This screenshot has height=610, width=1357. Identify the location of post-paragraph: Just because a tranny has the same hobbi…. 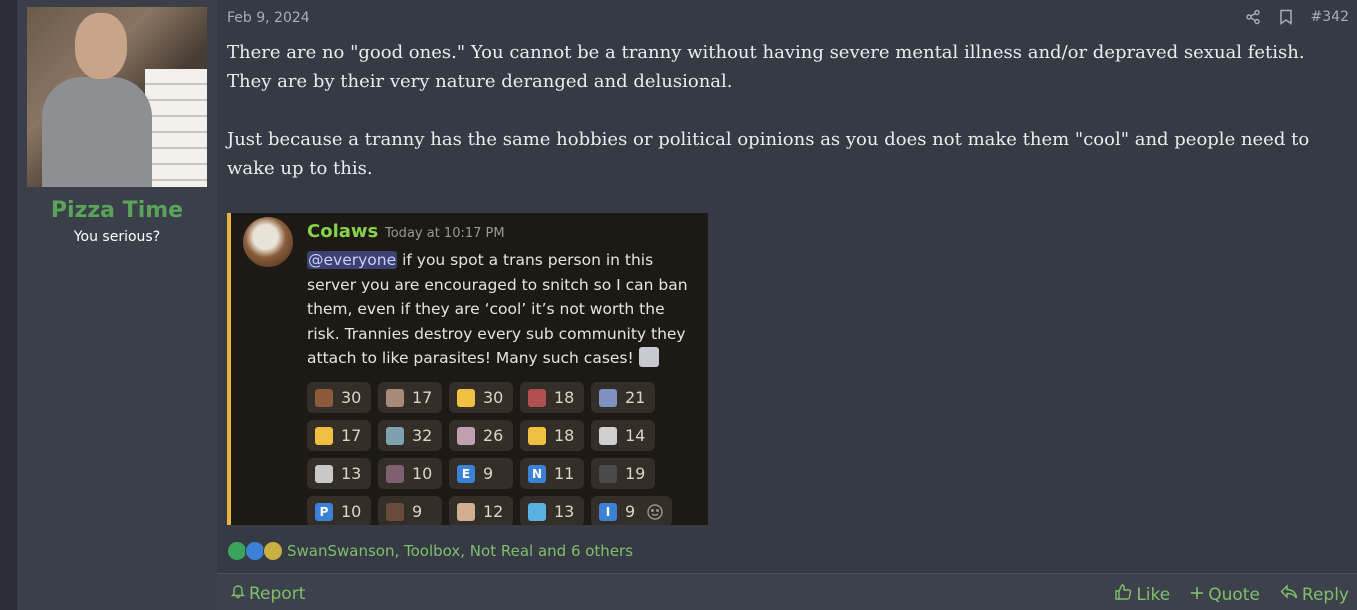
(768, 154).